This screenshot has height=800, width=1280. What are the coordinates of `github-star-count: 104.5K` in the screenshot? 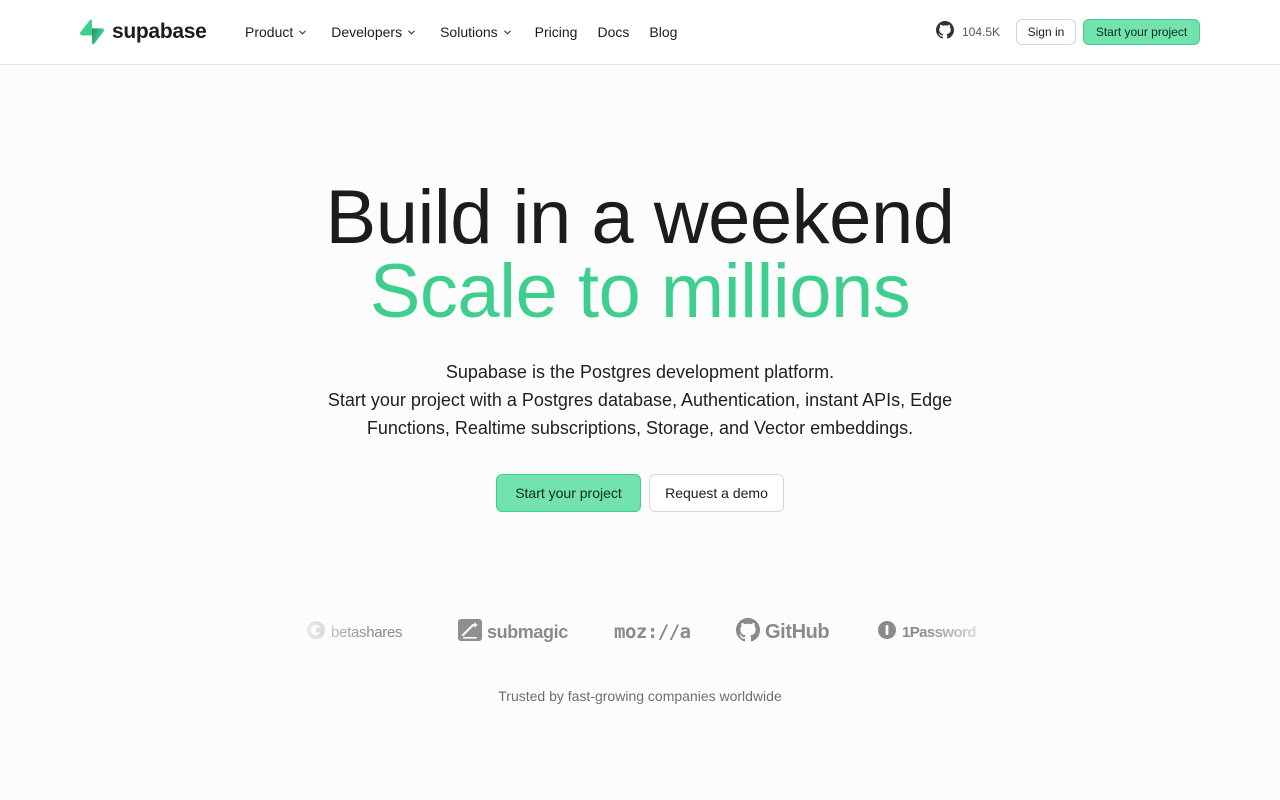 It's located at (981, 32).